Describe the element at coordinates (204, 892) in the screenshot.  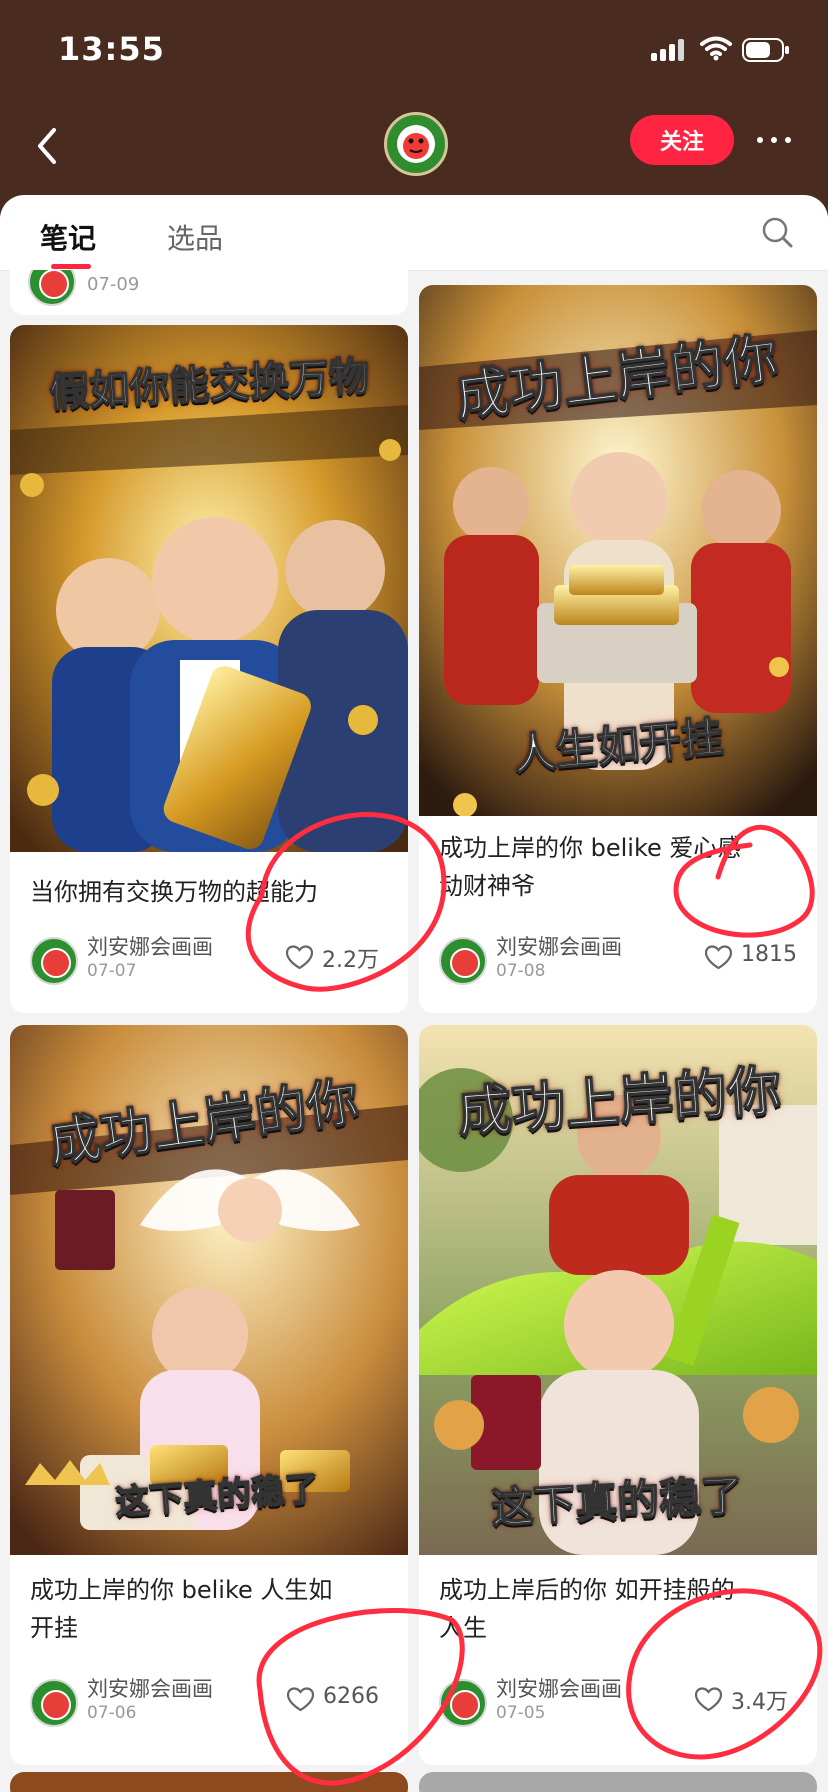
I see `note-title: 当你拥有交换万物的超能力` at that location.